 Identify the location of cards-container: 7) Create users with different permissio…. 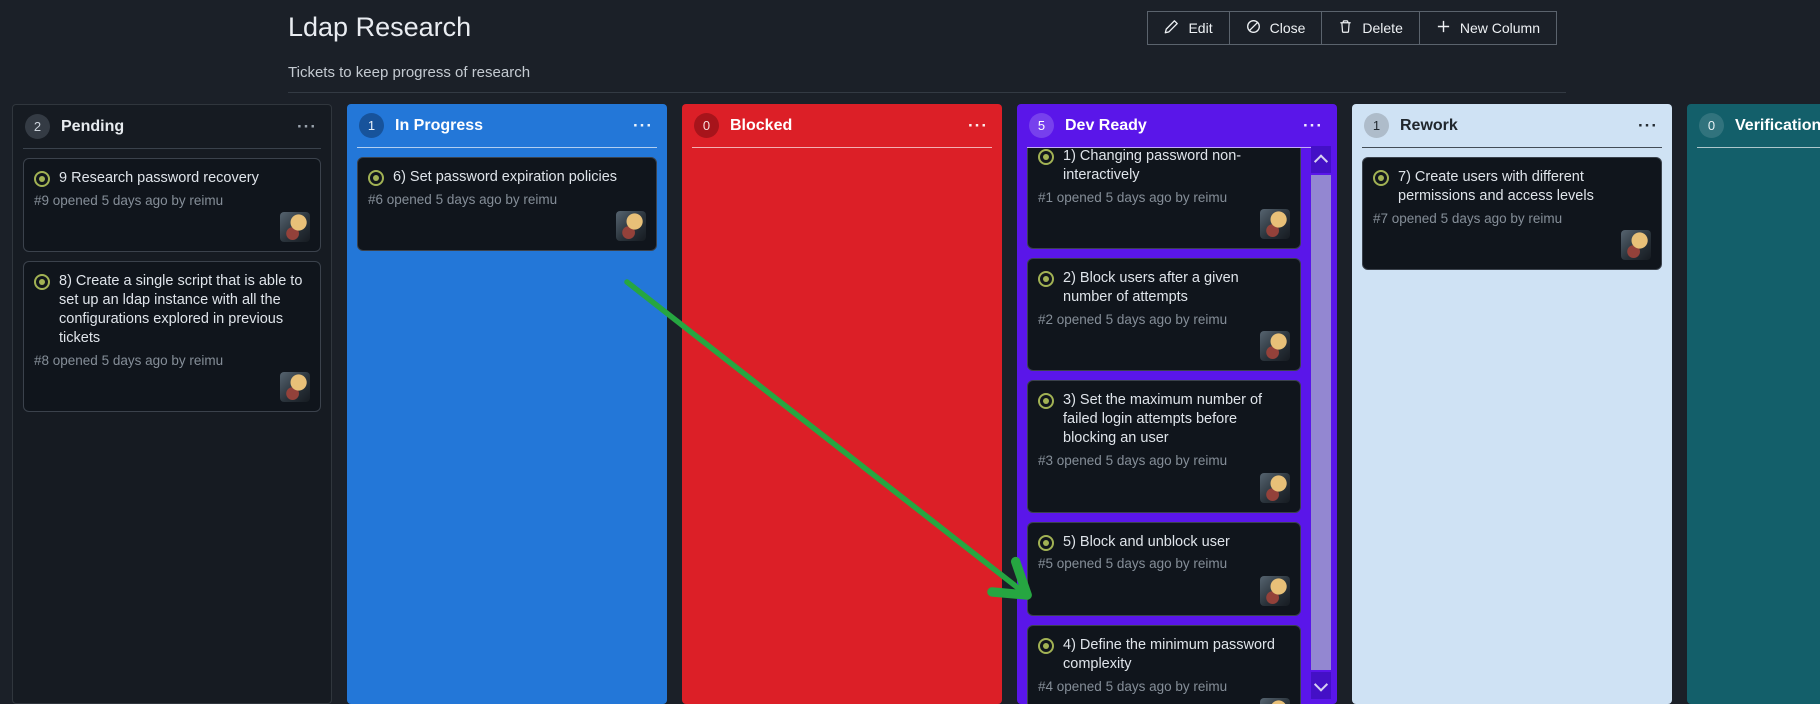
(1512, 426).